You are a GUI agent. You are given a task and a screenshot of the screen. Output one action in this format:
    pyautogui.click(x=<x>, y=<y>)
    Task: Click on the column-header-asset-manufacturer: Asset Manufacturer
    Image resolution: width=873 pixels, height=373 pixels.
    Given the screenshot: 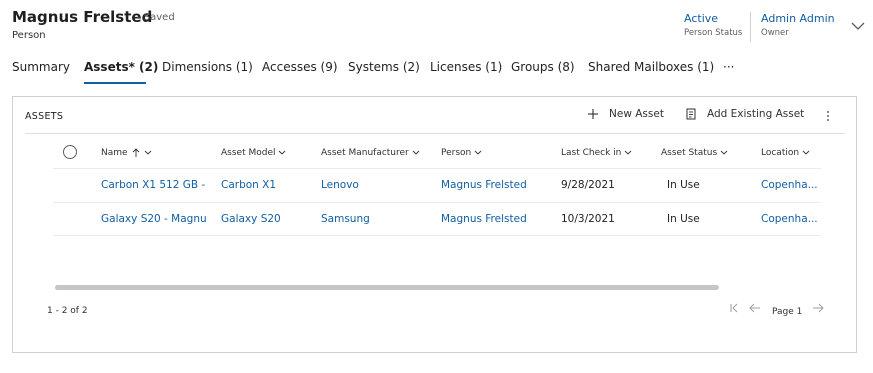 What is the action you would take?
    pyautogui.click(x=370, y=153)
    